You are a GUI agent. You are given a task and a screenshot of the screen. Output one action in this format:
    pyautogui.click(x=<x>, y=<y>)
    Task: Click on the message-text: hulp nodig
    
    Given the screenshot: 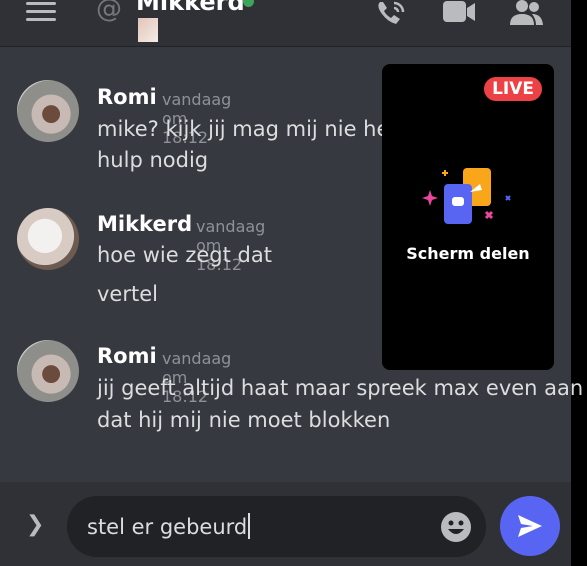 What is the action you would take?
    pyautogui.click(x=153, y=160)
    